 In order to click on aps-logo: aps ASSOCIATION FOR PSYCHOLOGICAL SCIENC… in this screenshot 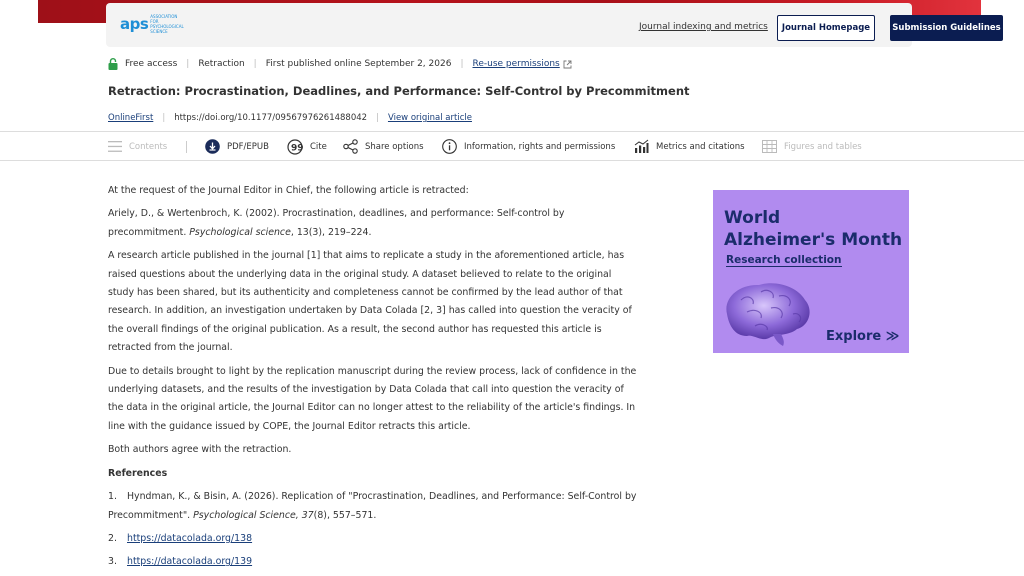, I will do `click(152, 24)`.